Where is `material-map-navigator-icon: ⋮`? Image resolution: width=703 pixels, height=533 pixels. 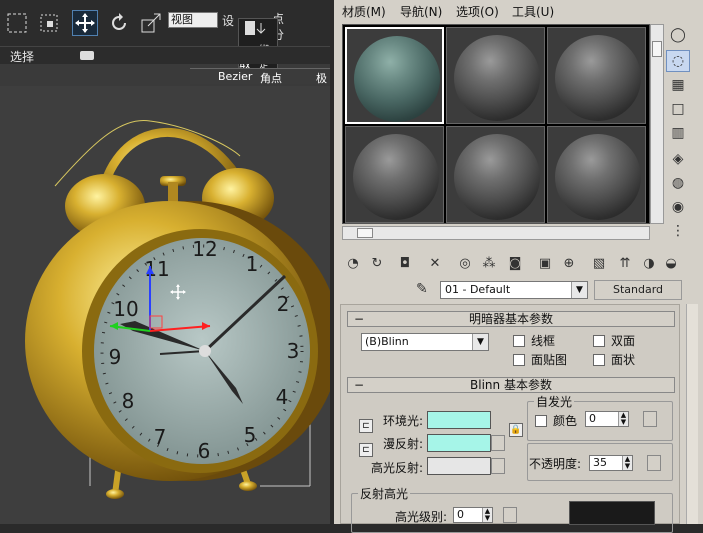 material-map-navigator-icon: ⋮ is located at coordinates (678, 231).